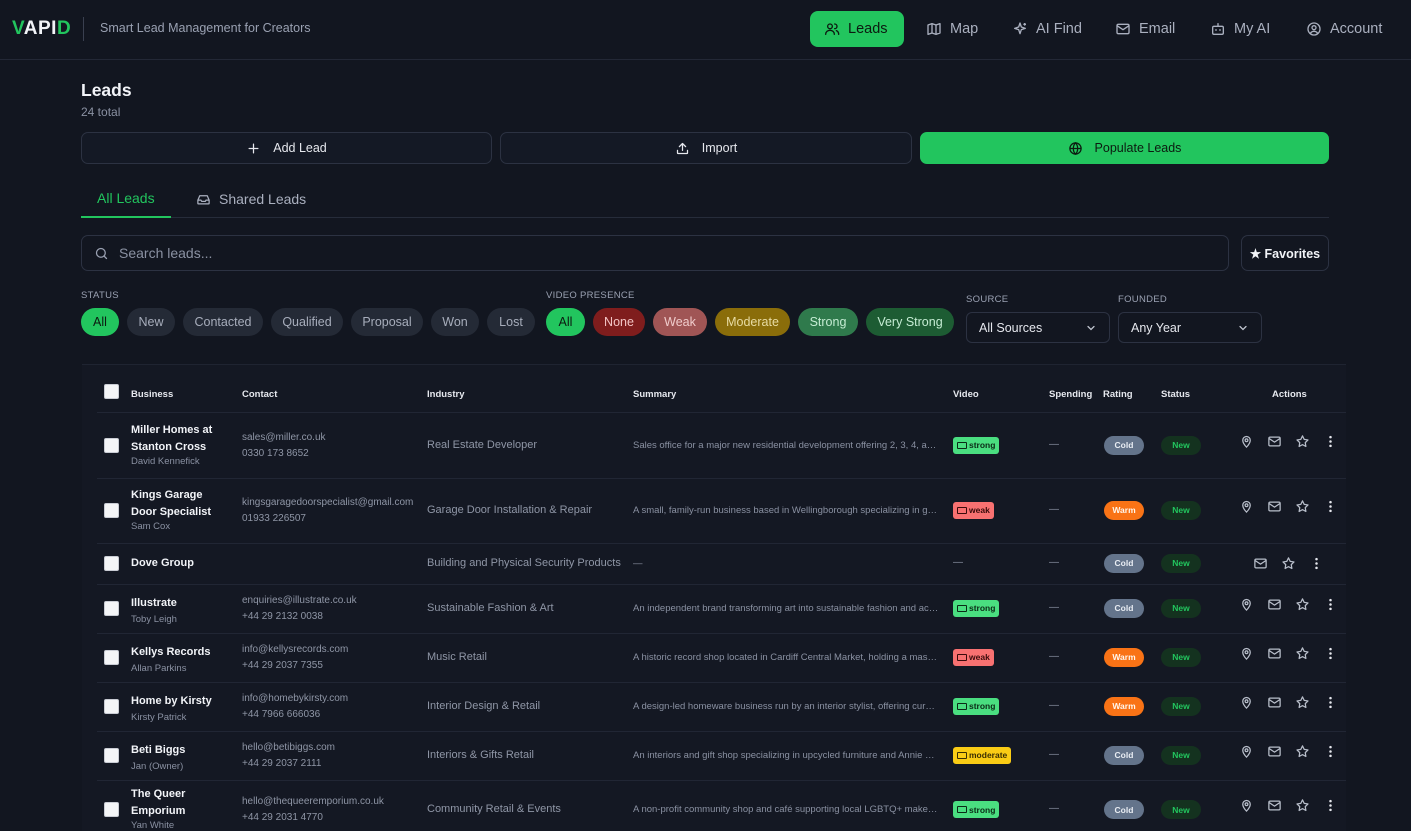 The width and height of the screenshot is (1411, 831). Describe the element at coordinates (1240, 29) in the screenshot. I see `nav-my-ai: My AI` at that location.